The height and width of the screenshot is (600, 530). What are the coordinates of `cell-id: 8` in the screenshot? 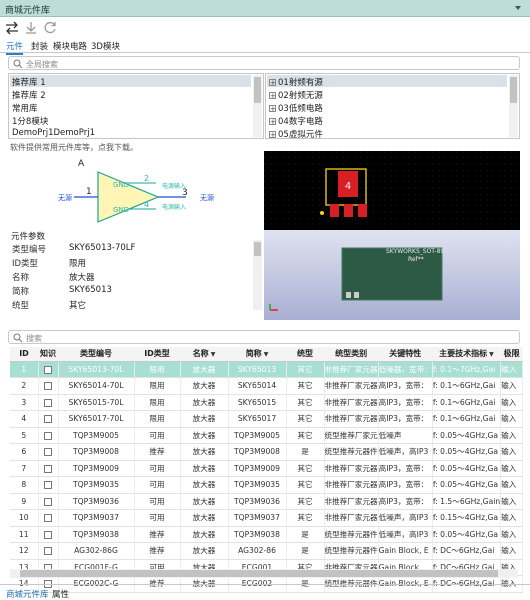 It's located at (24, 485).